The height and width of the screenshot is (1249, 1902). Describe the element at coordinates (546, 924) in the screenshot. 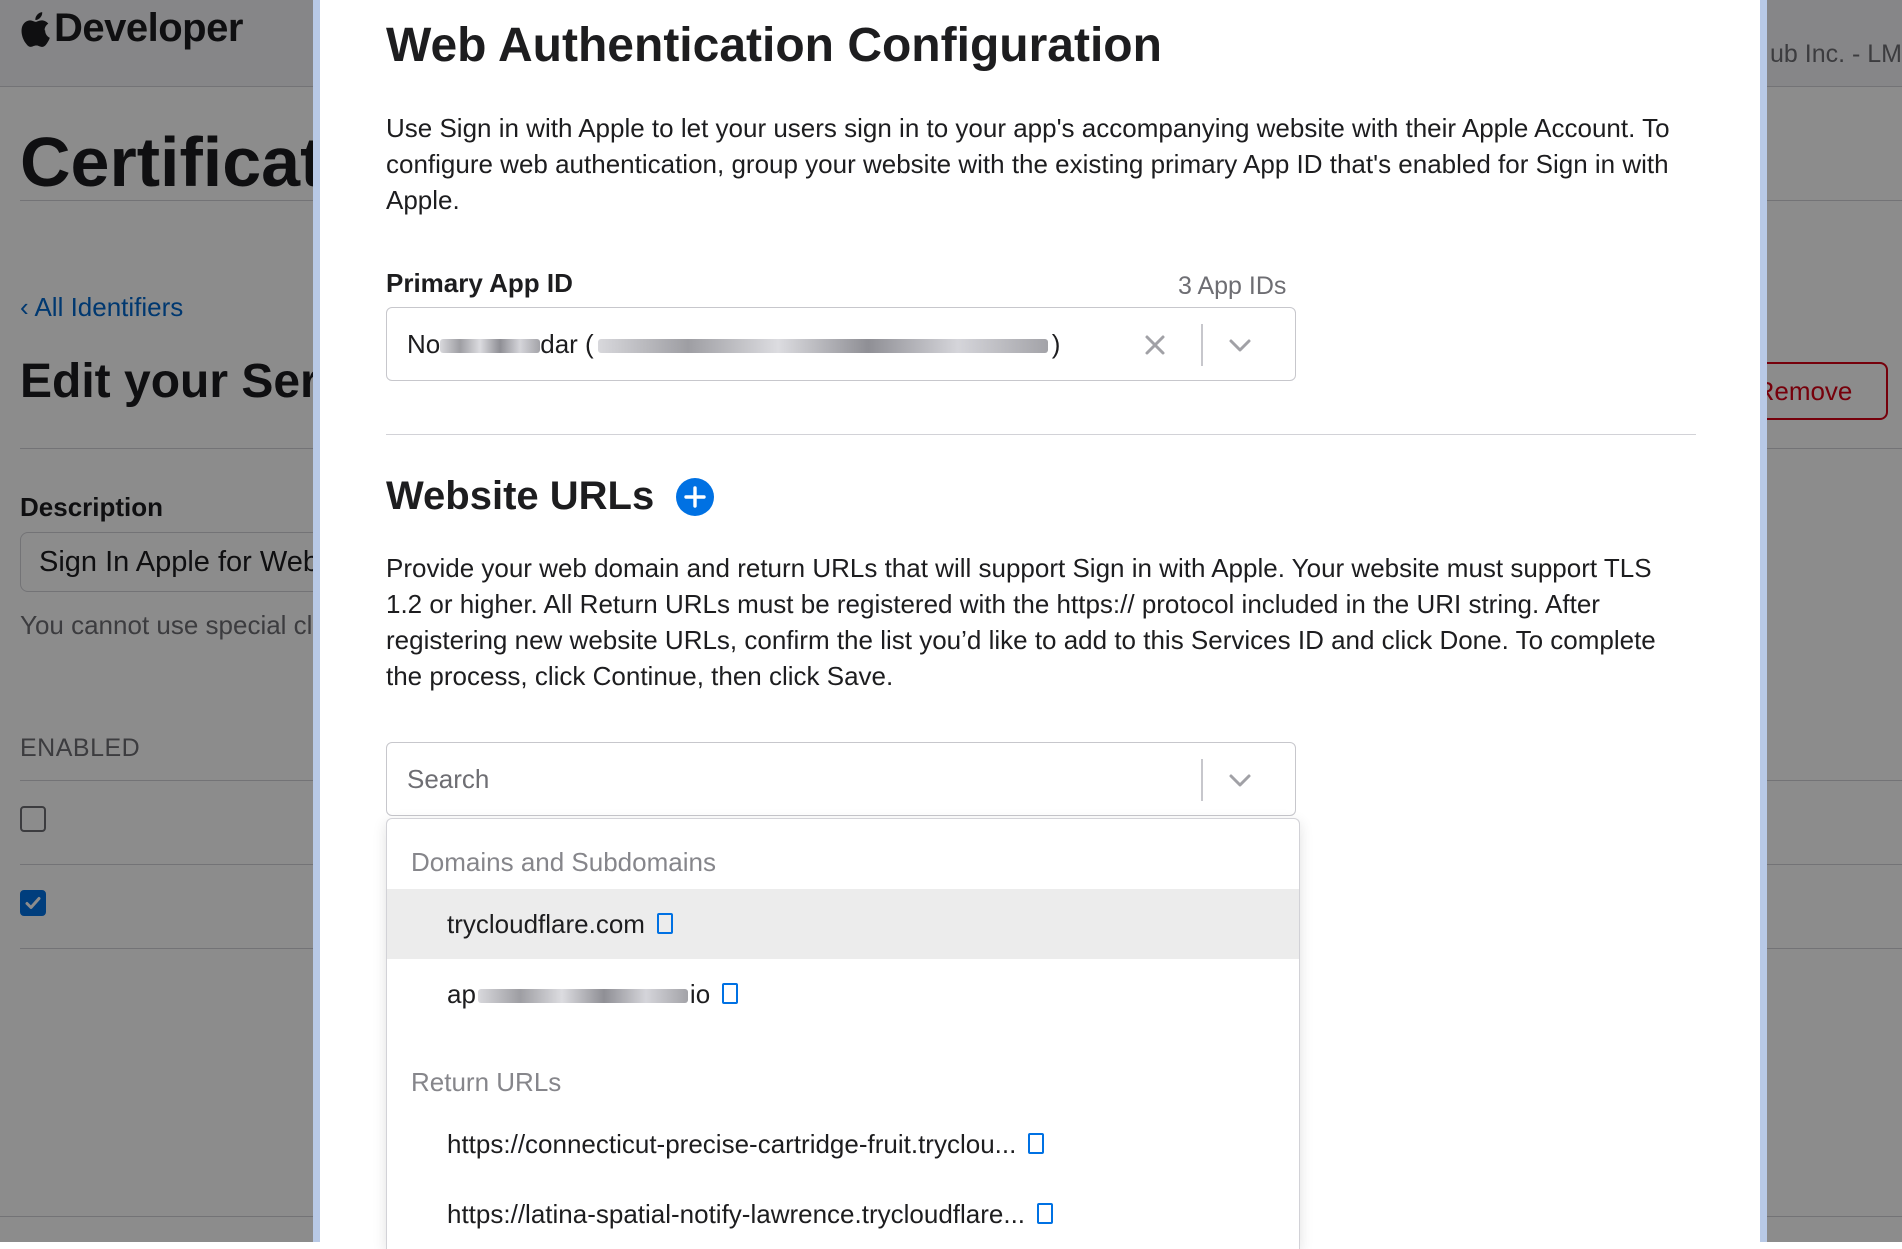

I see `option-label: trycloudflare.com` at that location.